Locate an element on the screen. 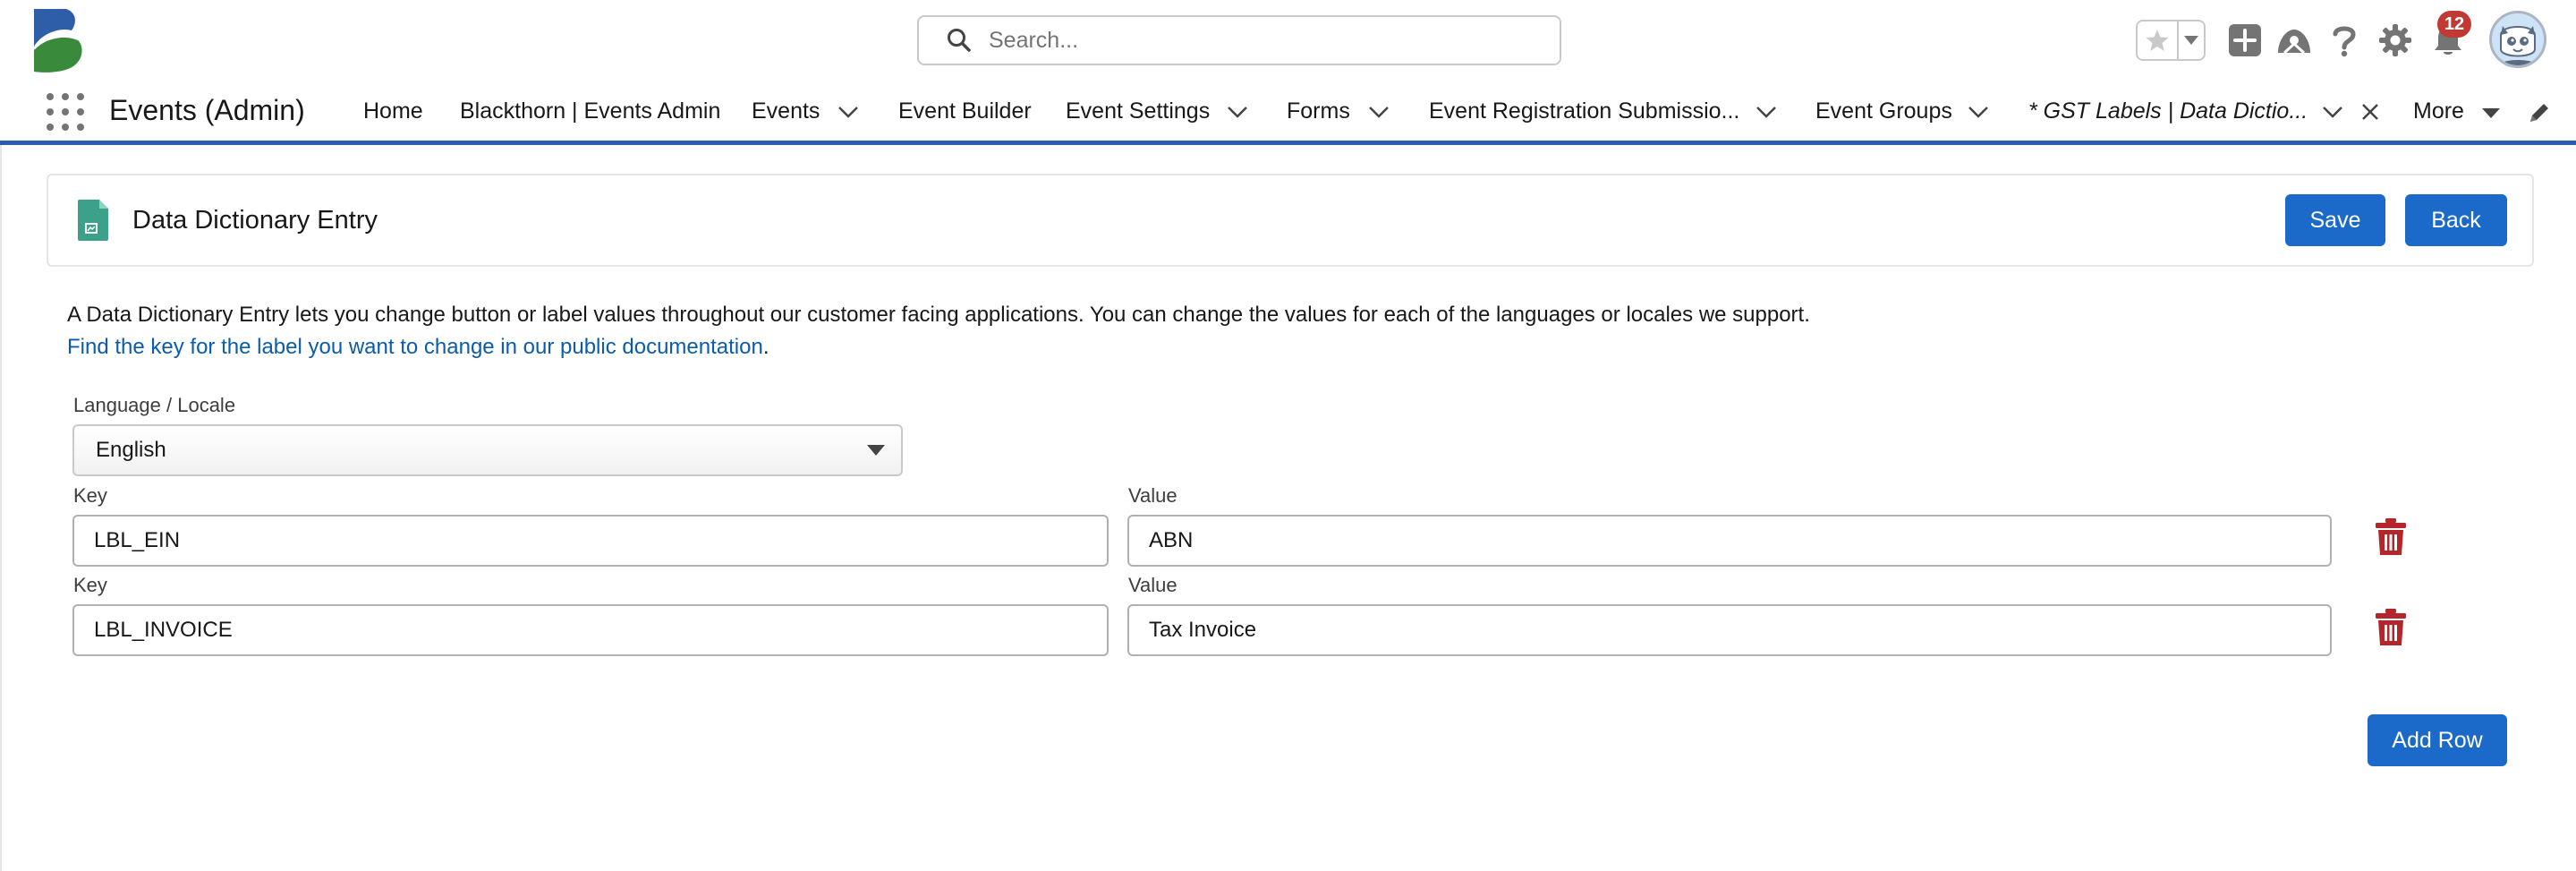 The height and width of the screenshot is (871, 2576). nav-item-event-groups: Event Groups is located at coordinates (1884, 111).